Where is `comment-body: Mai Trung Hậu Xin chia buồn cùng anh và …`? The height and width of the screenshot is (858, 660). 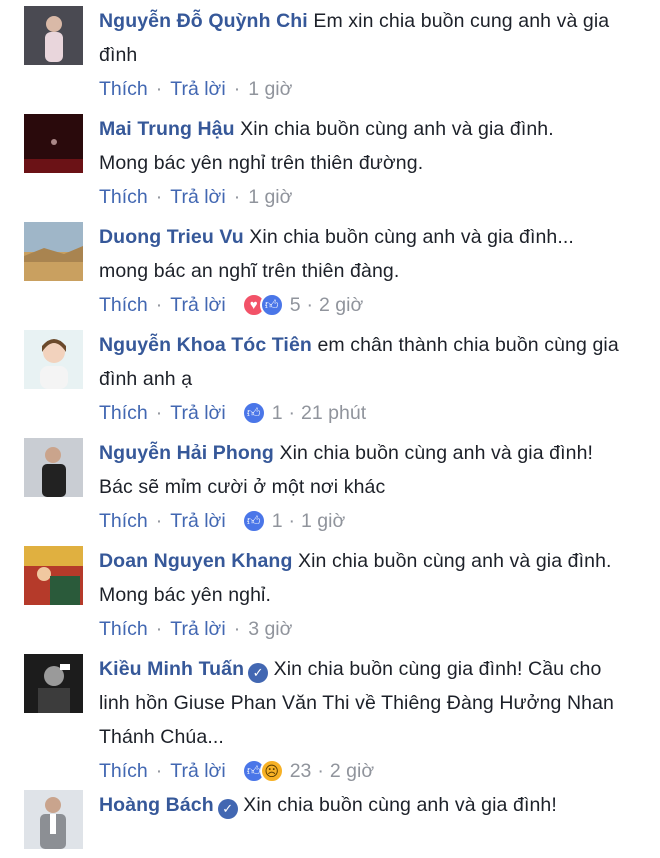 comment-body: Mai Trung Hậu Xin chia buồn cùng anh và … is located at coordinates (349, 163).